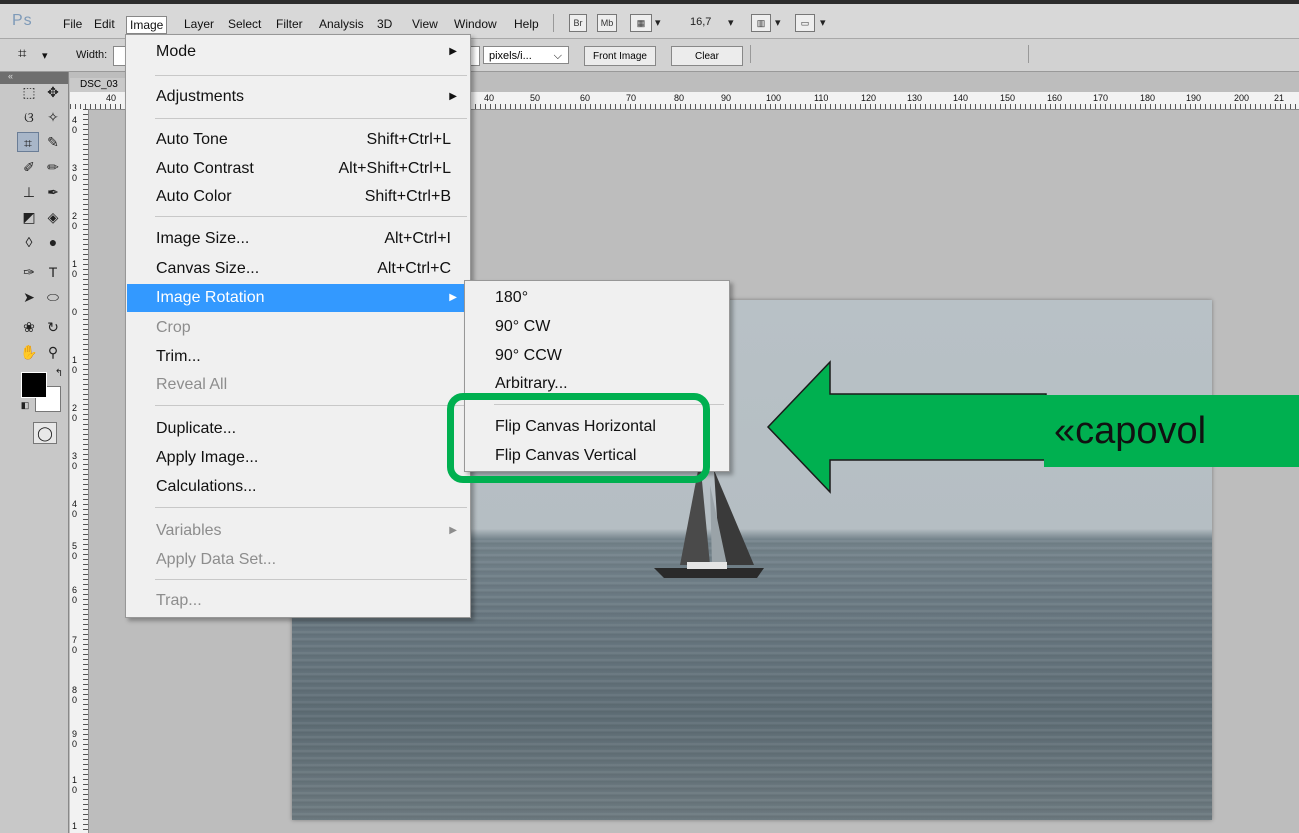  What do you see at coordinates (104, 24) in the screenshot?
I see `menu-edit: Edit` at bounding box center [104, 24].